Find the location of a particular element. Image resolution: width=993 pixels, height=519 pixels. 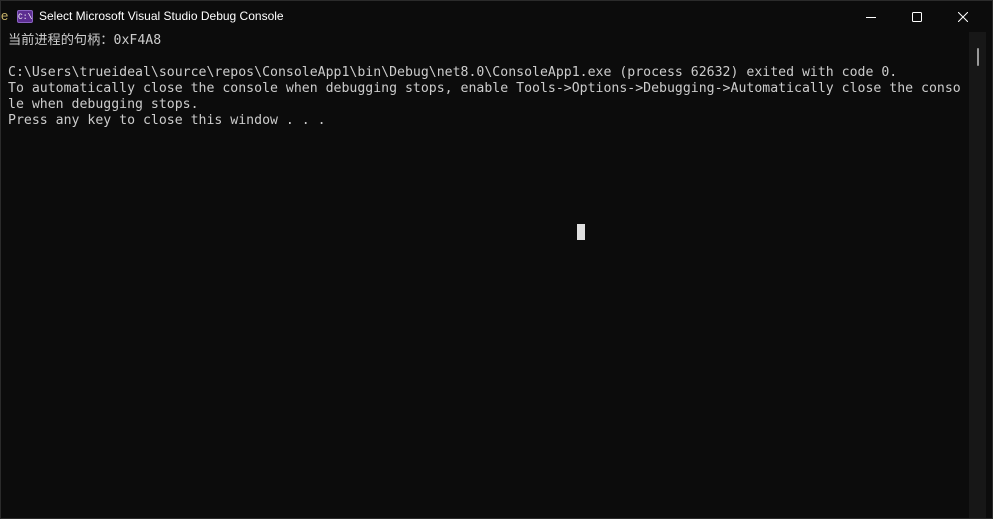

maximize-icon is located at coordinates (917, 16).